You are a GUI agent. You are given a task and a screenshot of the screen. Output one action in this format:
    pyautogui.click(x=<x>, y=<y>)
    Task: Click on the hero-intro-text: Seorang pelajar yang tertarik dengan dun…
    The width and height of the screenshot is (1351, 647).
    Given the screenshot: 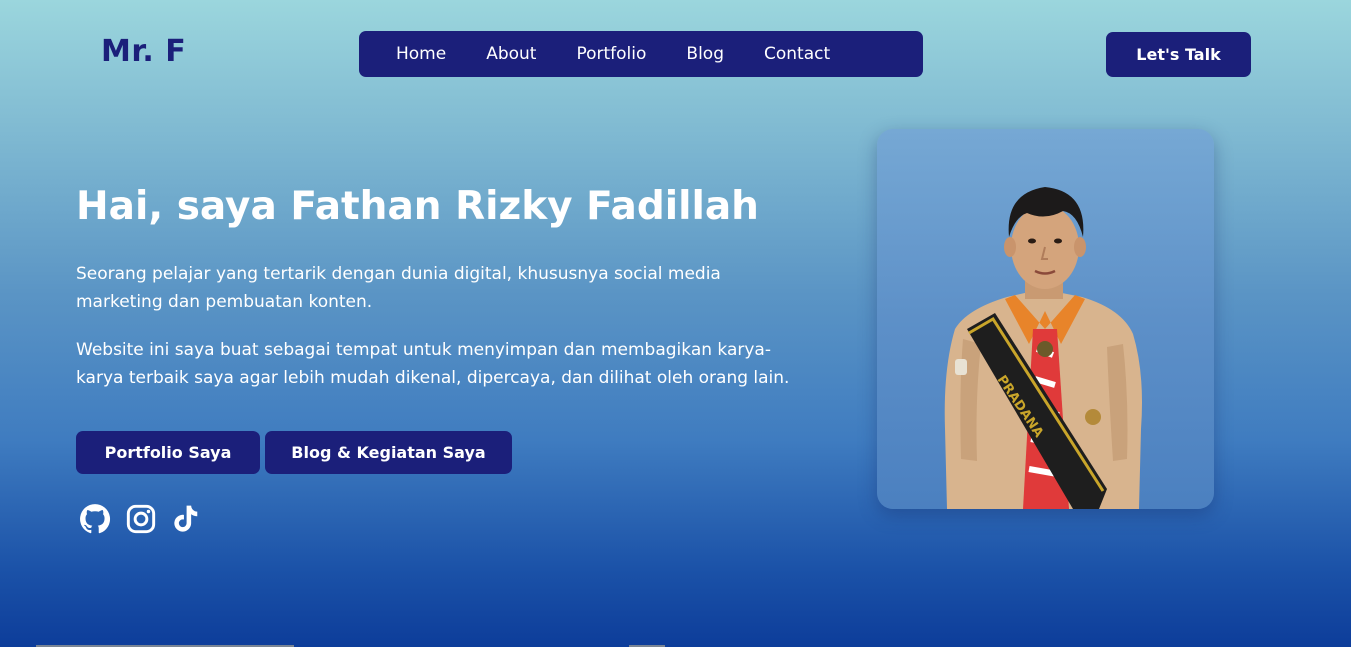 What is the action you would take?
    pyautogui.click(x=398, y=288)
    